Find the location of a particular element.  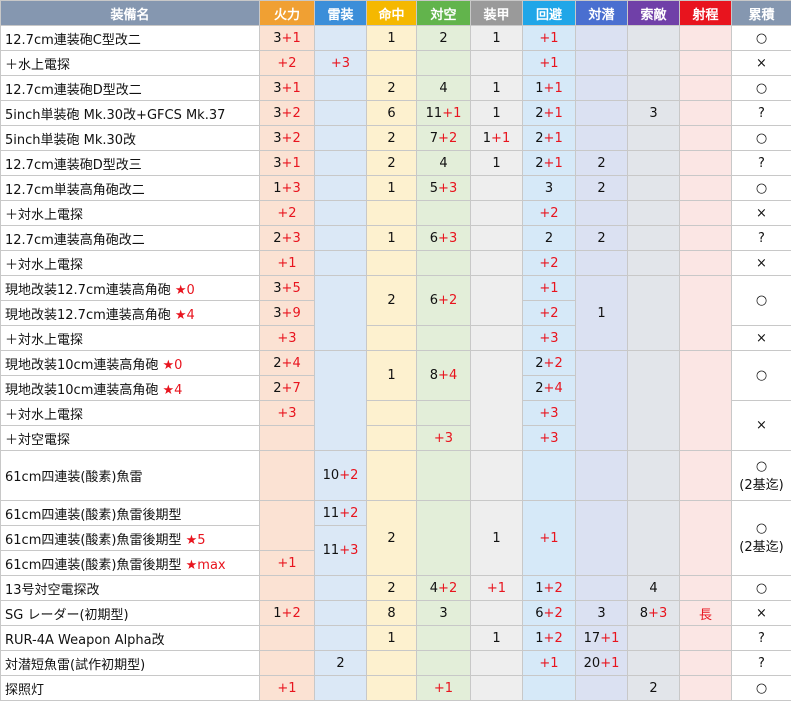

table-row: 現地改装12.7cm連装高角砲 ★0 3+5 2 6+2 +1 1 ○ is located at coordinates (395, 313).